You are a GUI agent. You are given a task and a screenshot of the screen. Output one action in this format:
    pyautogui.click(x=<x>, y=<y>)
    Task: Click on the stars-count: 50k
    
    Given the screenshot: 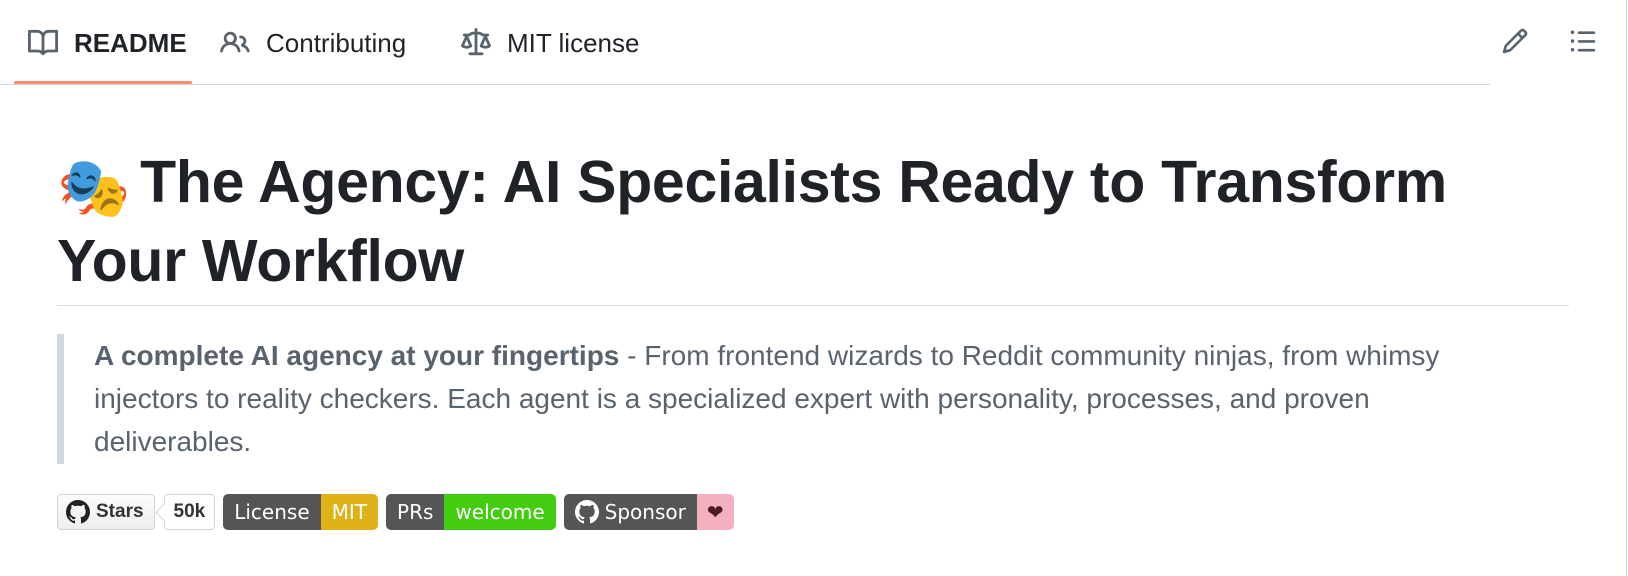 What is the action you would take?
    pyautogui.click(x=189, y=512)
    